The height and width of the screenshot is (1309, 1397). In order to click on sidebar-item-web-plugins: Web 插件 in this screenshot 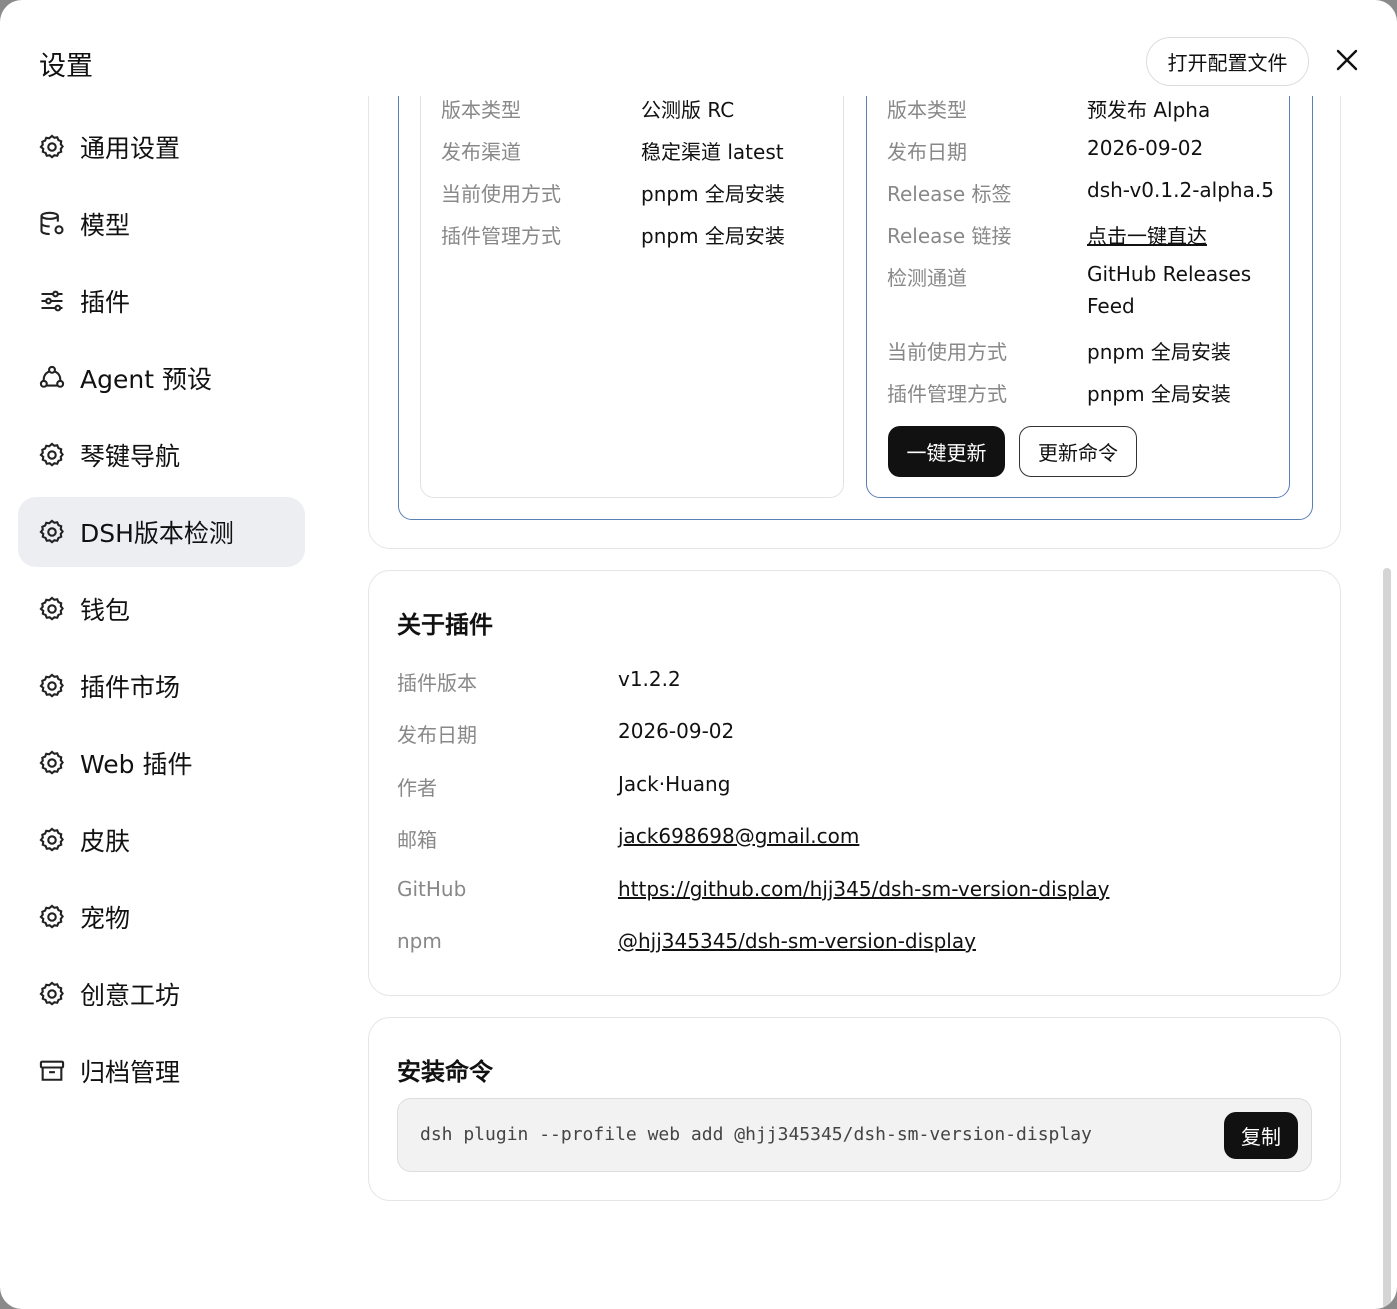, I will do `click(161, 763)`.